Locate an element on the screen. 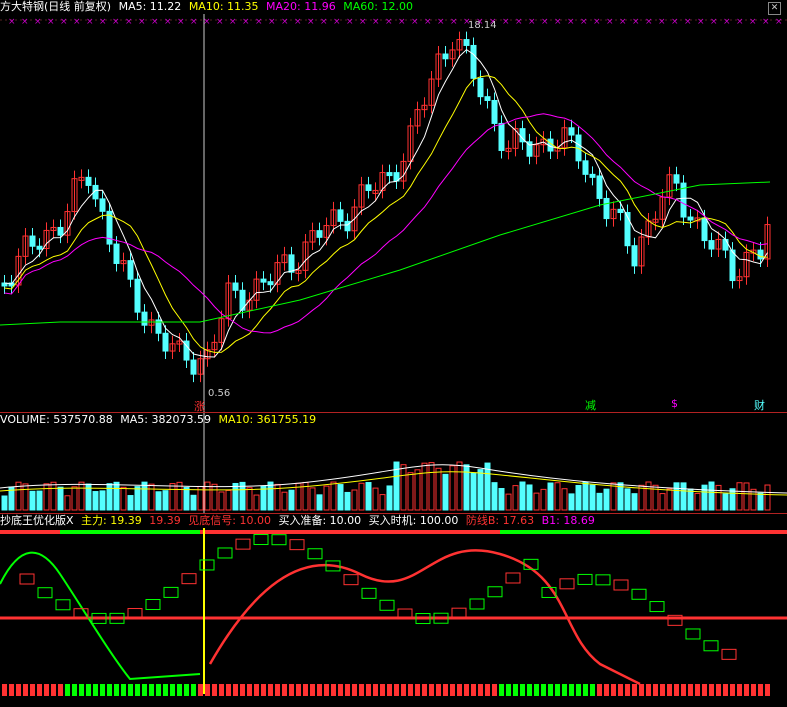 The width and height of the screenshot is (787, 707). marker-finance: 财 is located at coordinates (759, 404).